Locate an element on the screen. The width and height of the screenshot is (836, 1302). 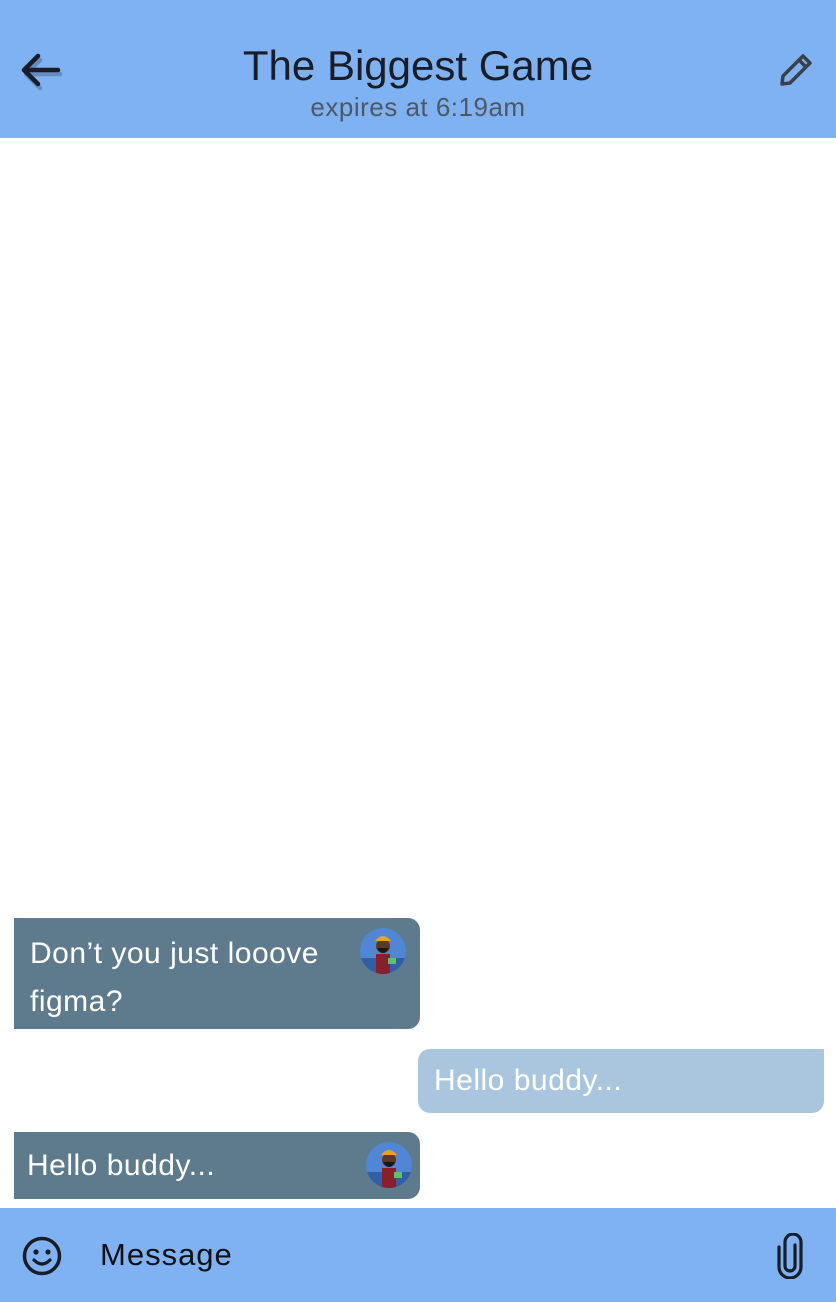
message-input is located at coordinates (410, 1255).